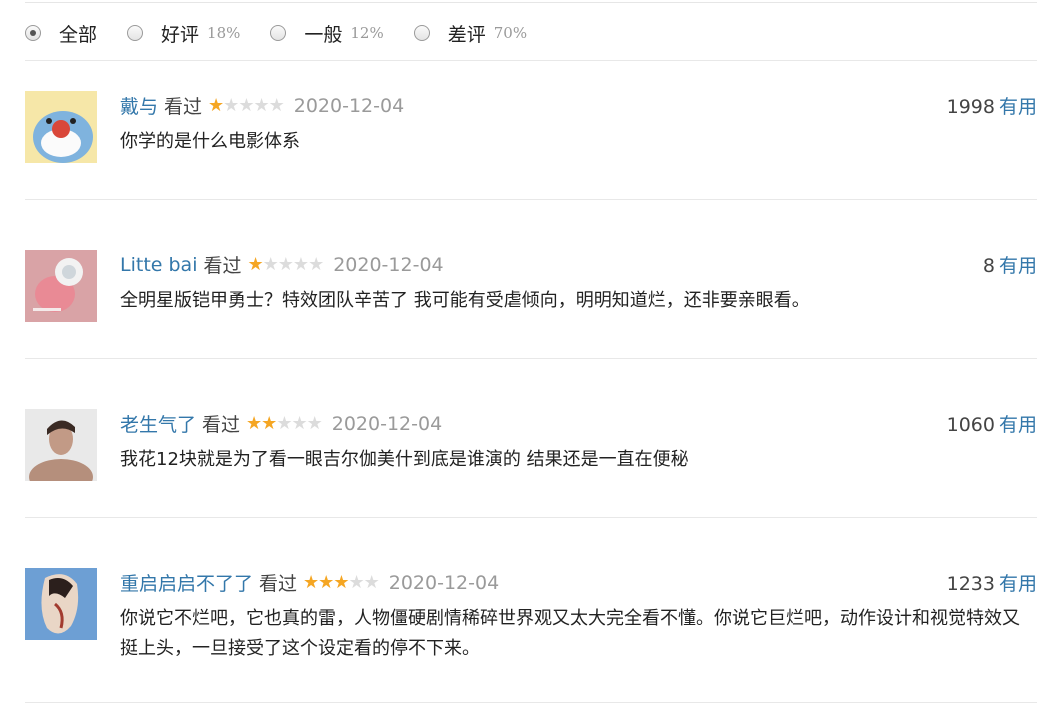 This screenshot has width=1057, height=705. I want to click on rating-filter-bar: 全部 好评 18% 一般 12% 差评 70%, so click(291, 33).